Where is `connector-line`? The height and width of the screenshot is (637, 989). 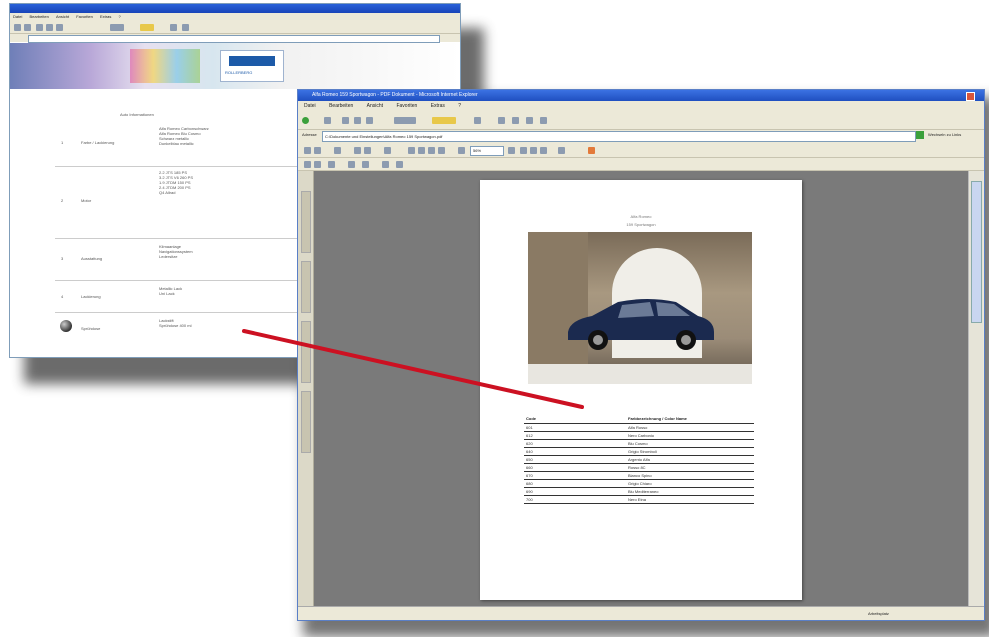
connector-line is located at coordinates (413, 369).